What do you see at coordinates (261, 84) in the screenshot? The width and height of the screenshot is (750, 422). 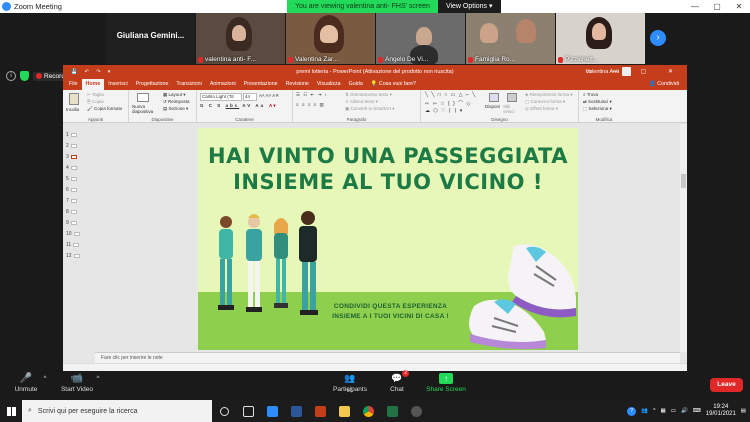 I see `tab-slideshow: Presentazione` at bounding box center [261, 84].